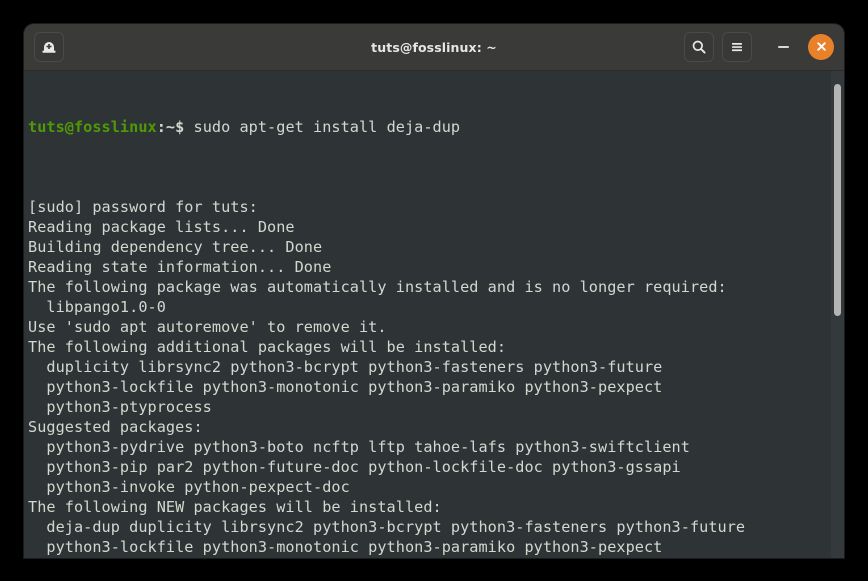 This screenshot has width=868, height=581. What do you see at coordinates (760, 47) in the screenshot?
I see `title-bar-actions` at bounding box center [760, 47].